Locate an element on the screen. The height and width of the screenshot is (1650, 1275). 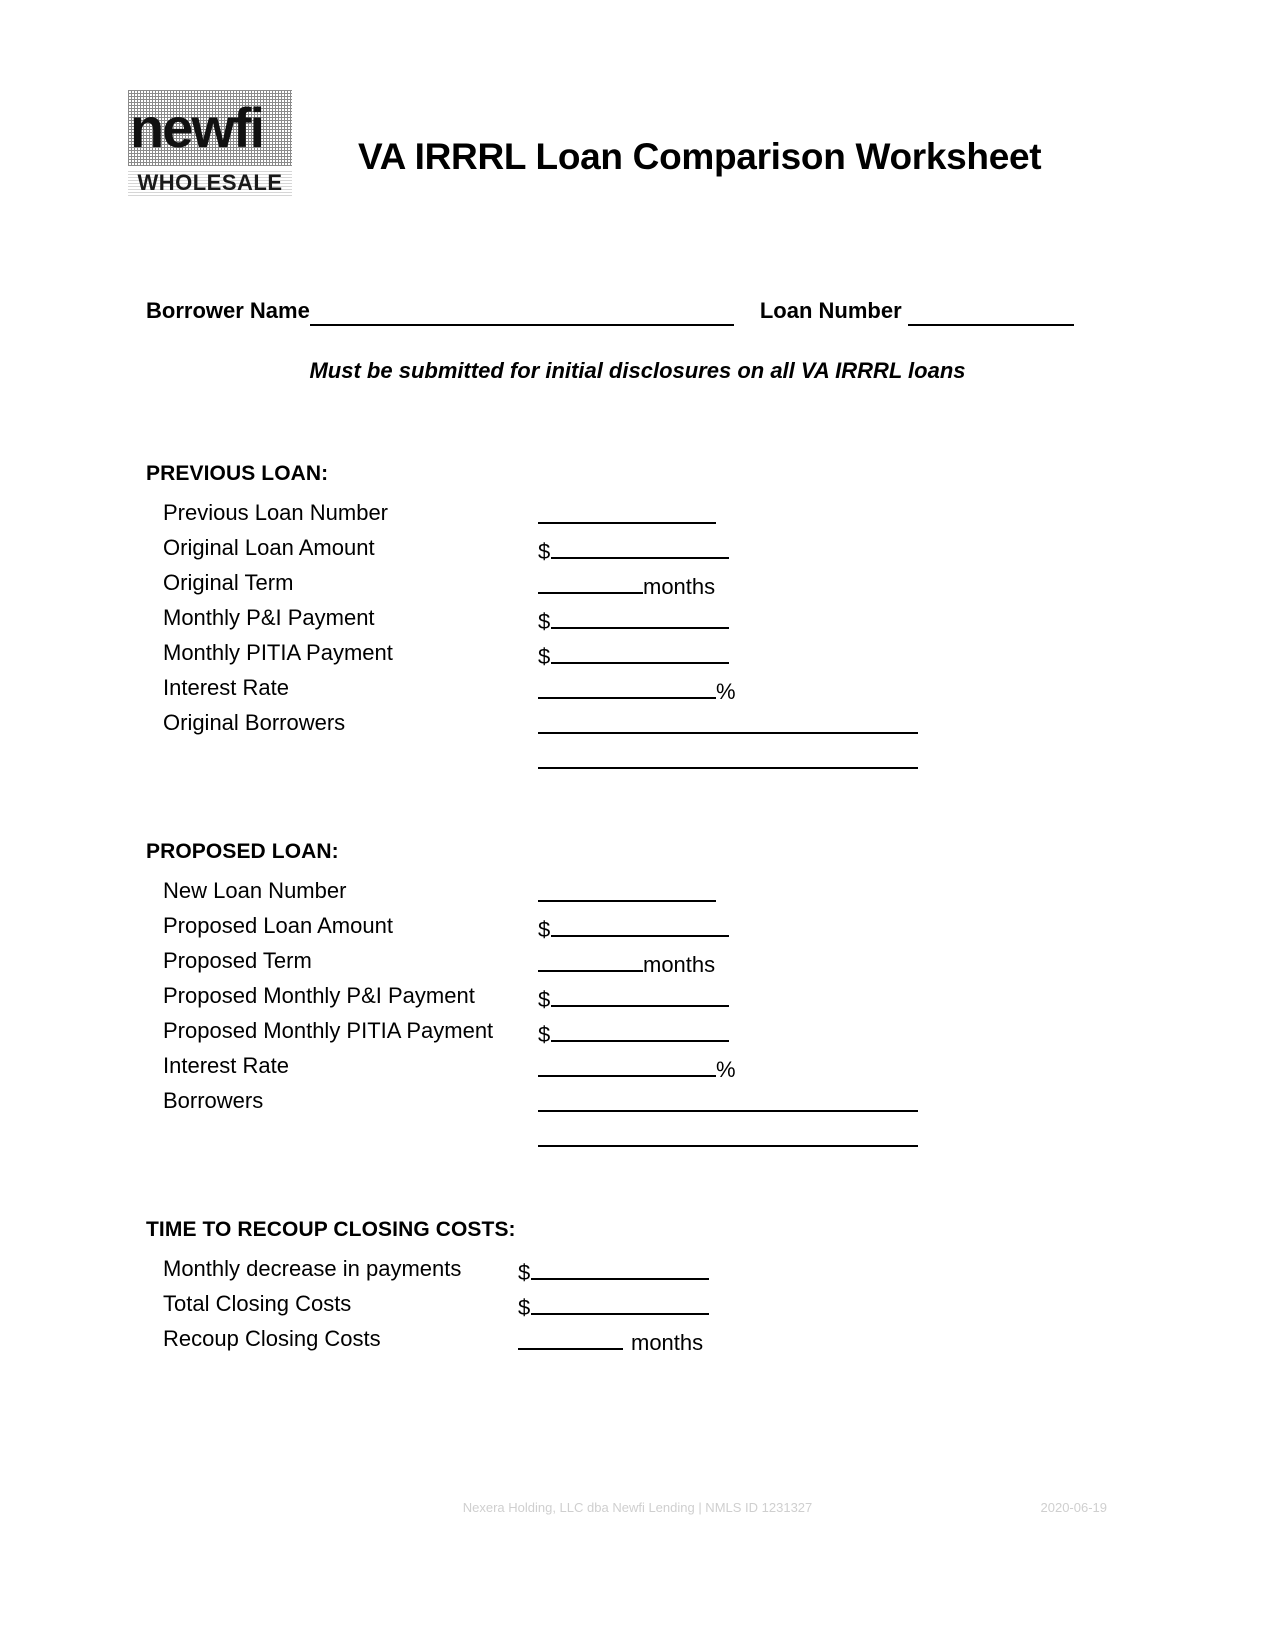
logo-wordmark: newfi is located at coordinates (197, 127).